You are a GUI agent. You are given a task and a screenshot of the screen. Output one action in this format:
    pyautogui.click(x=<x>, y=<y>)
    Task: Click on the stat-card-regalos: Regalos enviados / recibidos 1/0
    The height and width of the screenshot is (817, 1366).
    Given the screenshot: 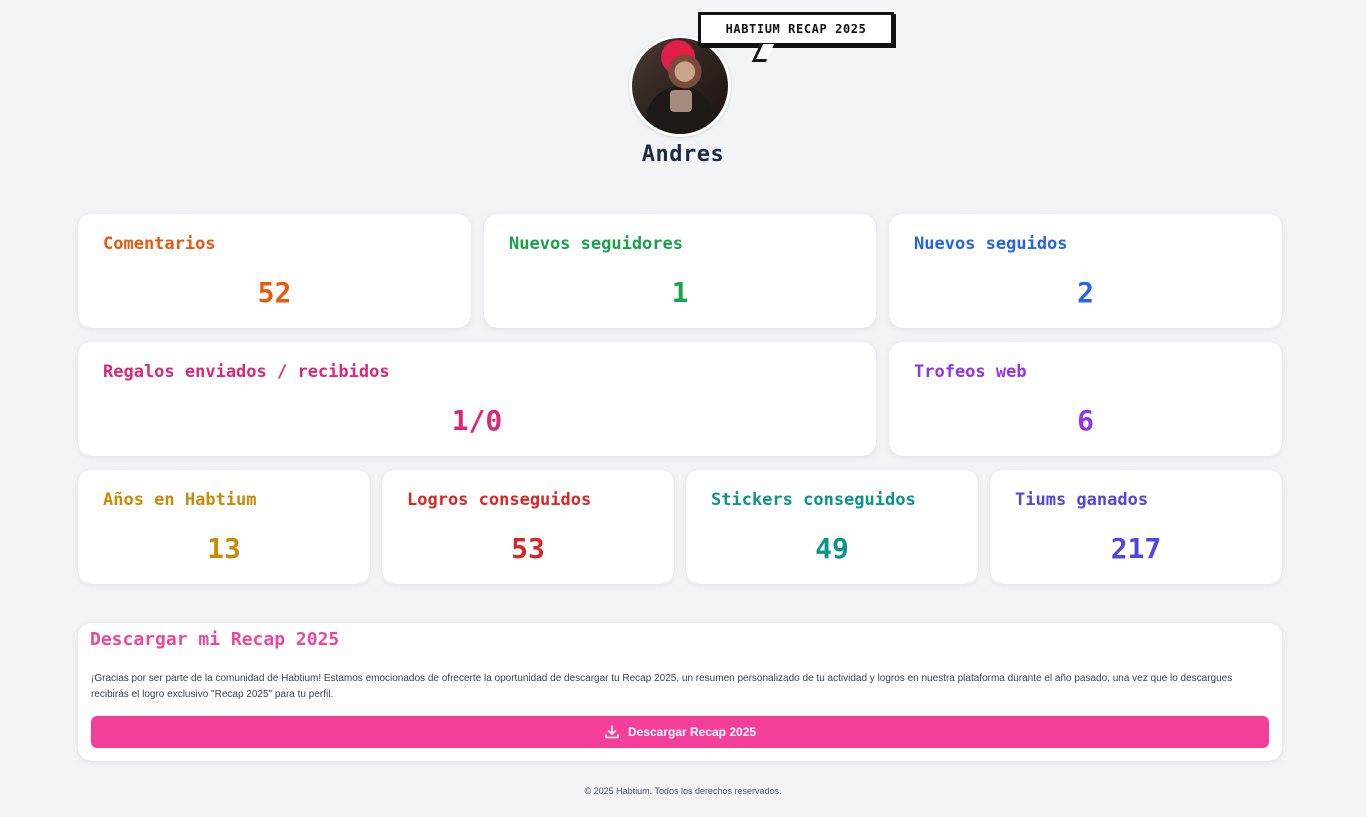 What is the action you would take?
    pyautogui.click(x=477, y=399)
    